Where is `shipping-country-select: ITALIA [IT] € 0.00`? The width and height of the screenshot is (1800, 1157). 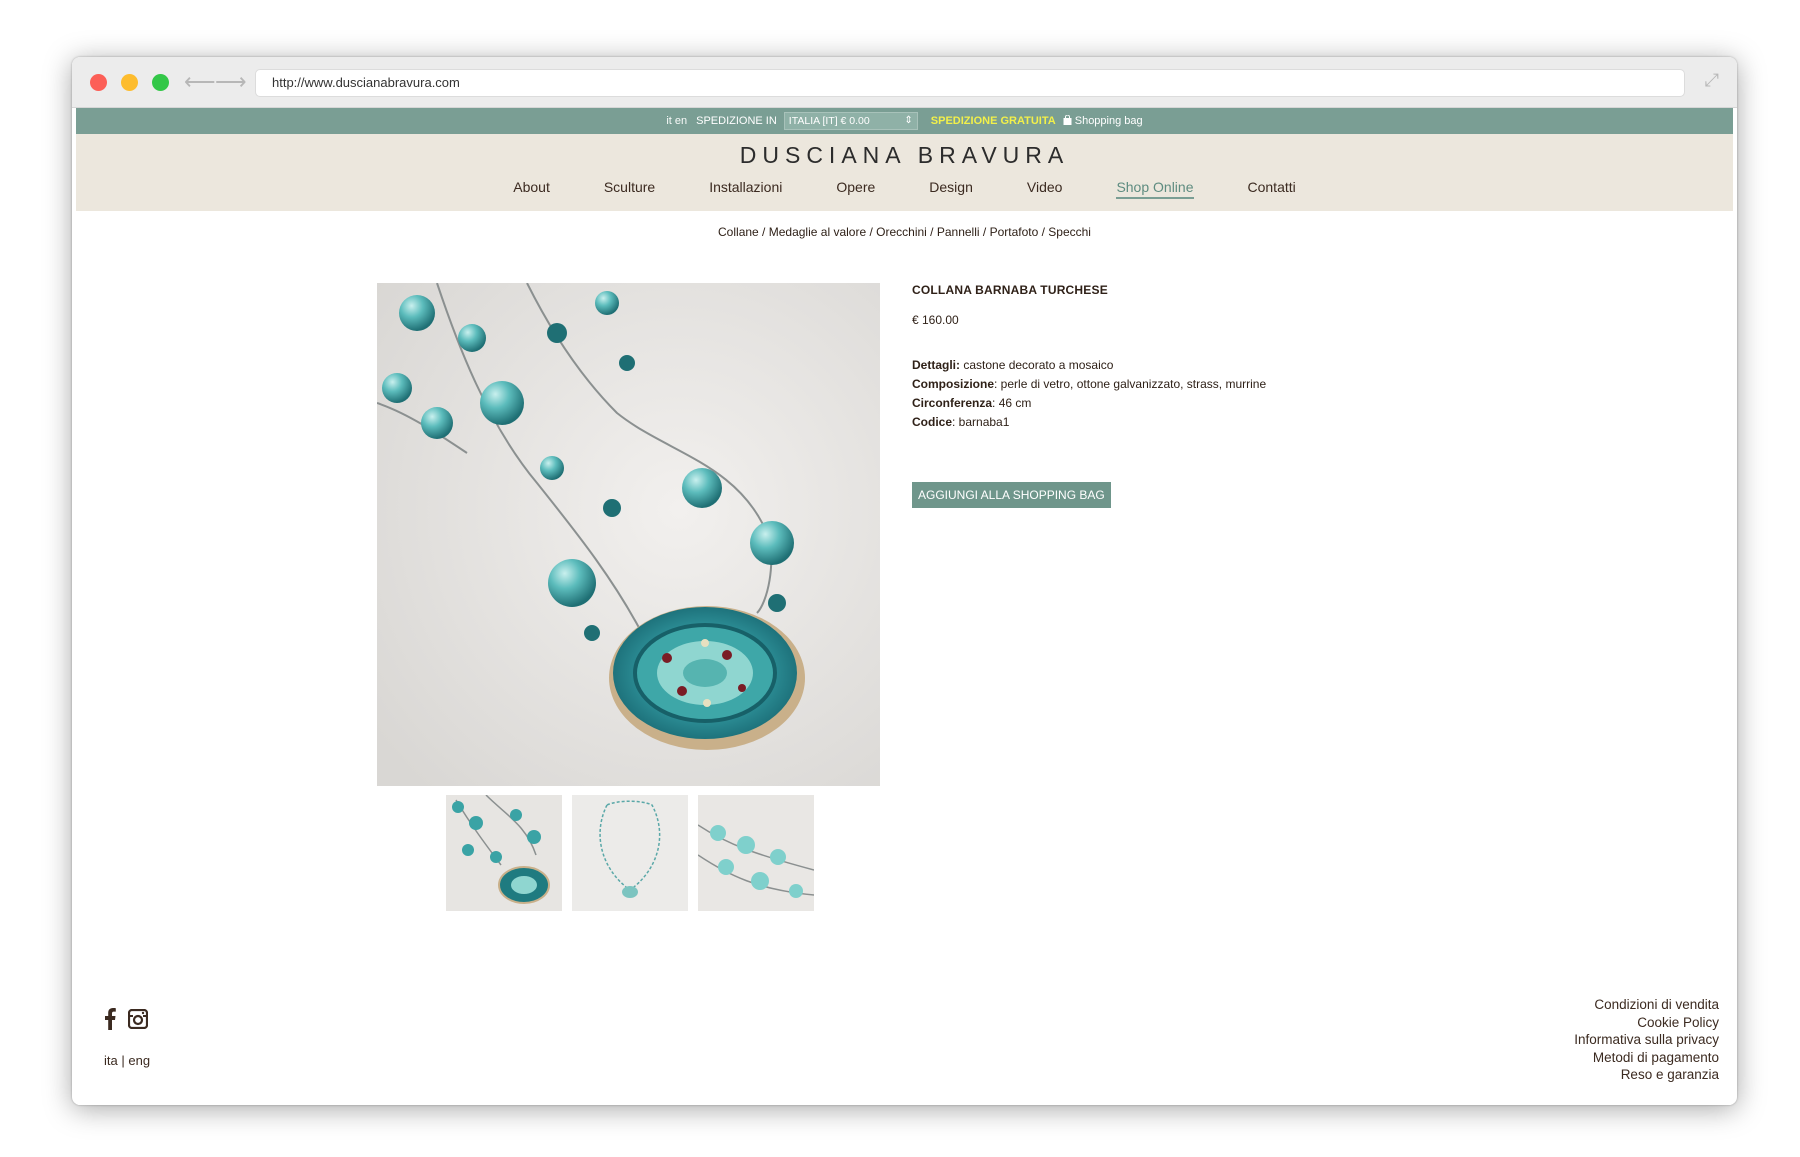 shipping-country-select: ITALIA [IT] € 0.00 is located at coordinates (850, 121).